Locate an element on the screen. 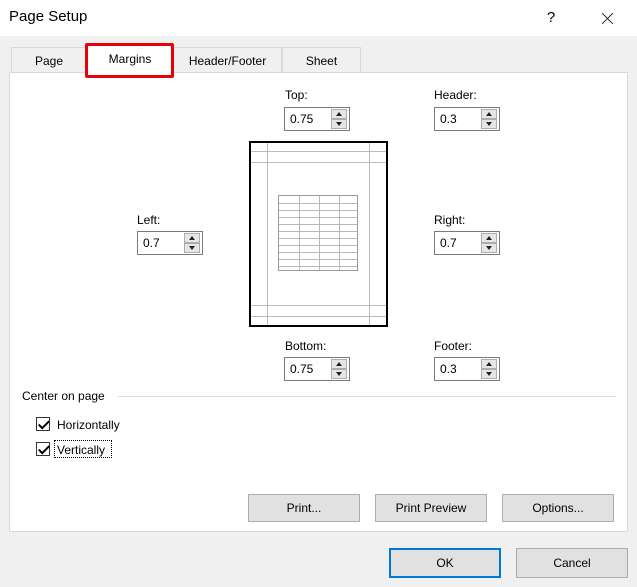 This screenshot has width=637, height=587. right-decrease-button is located at coordinates (489, 248).